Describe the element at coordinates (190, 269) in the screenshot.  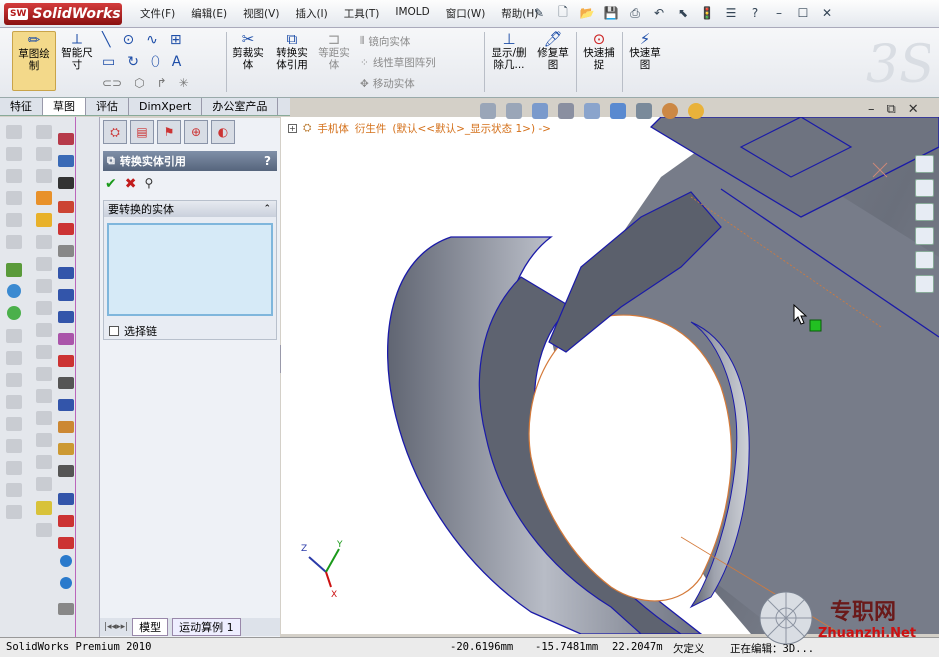
I see `entities-selection-box` at that location.